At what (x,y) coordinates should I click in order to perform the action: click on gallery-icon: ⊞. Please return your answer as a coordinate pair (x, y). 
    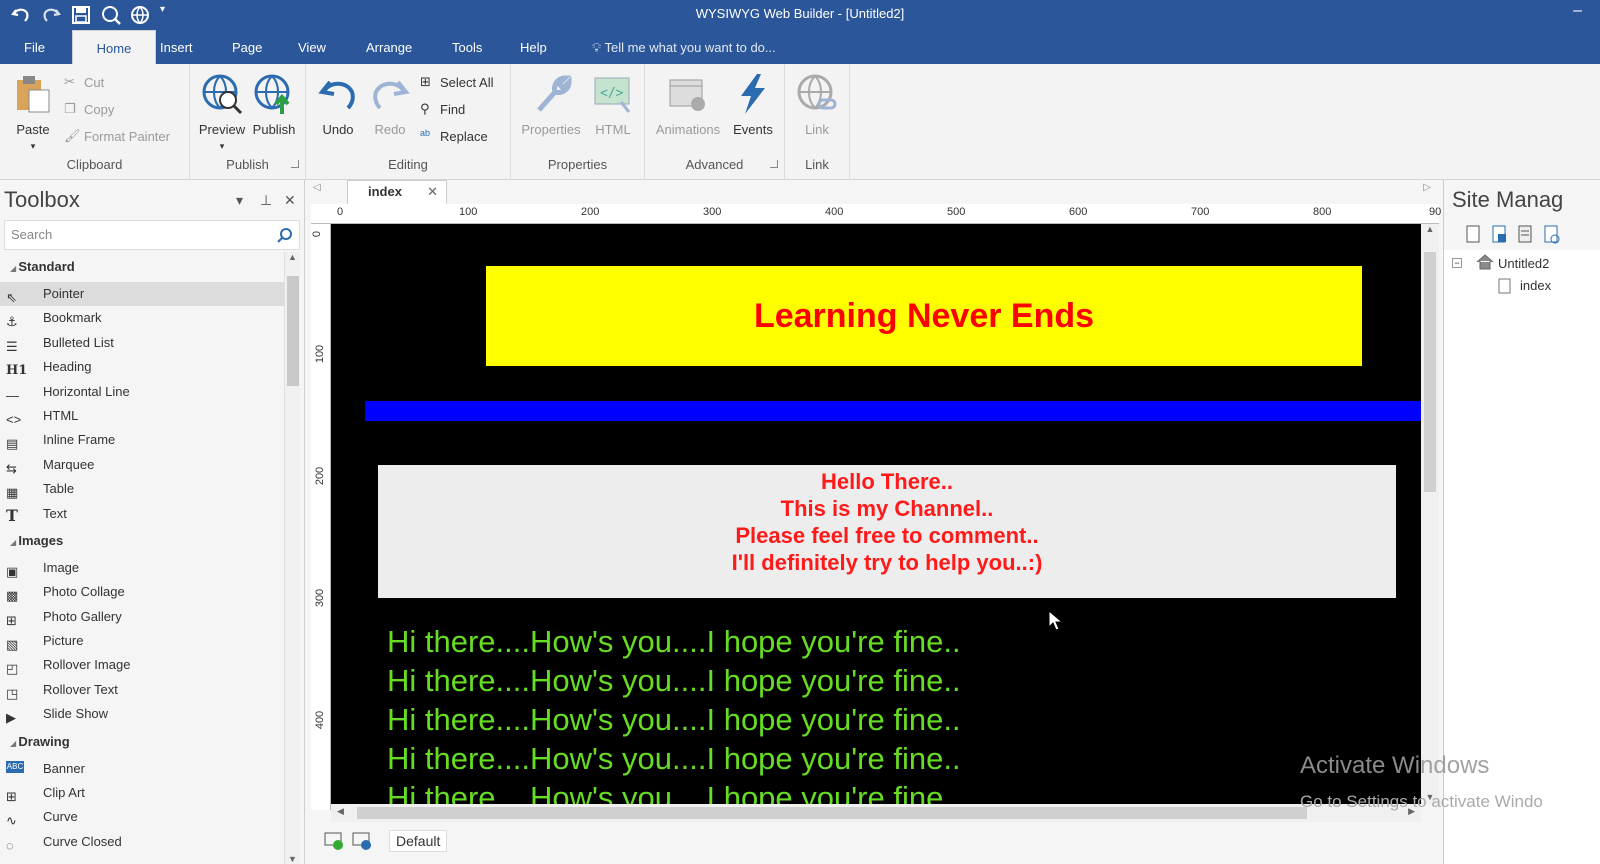
    Looking at the image, I should click on (11, 620).